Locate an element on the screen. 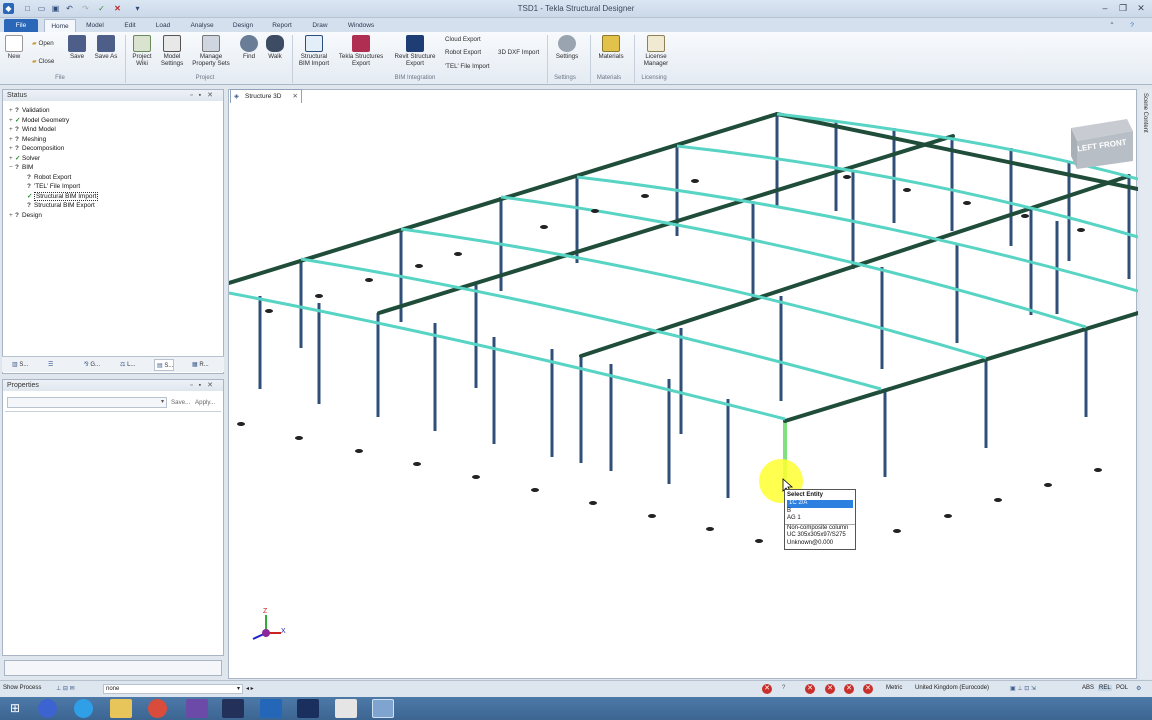 This screenshot has height=720, width=1152. tab-draw: Draw is located at coordinates (320, 25).